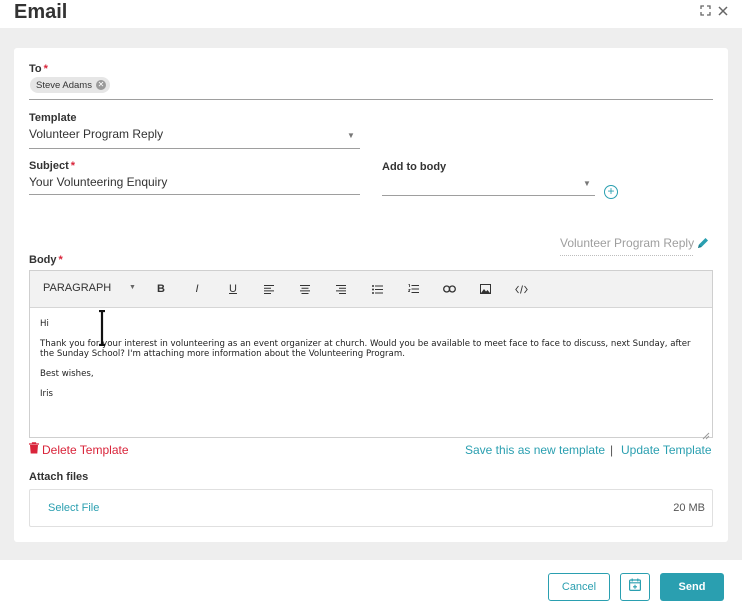 Image resolution: width=742 pixels, height=604 pixels. I want to click on italic-button: I, so click(197, 289).